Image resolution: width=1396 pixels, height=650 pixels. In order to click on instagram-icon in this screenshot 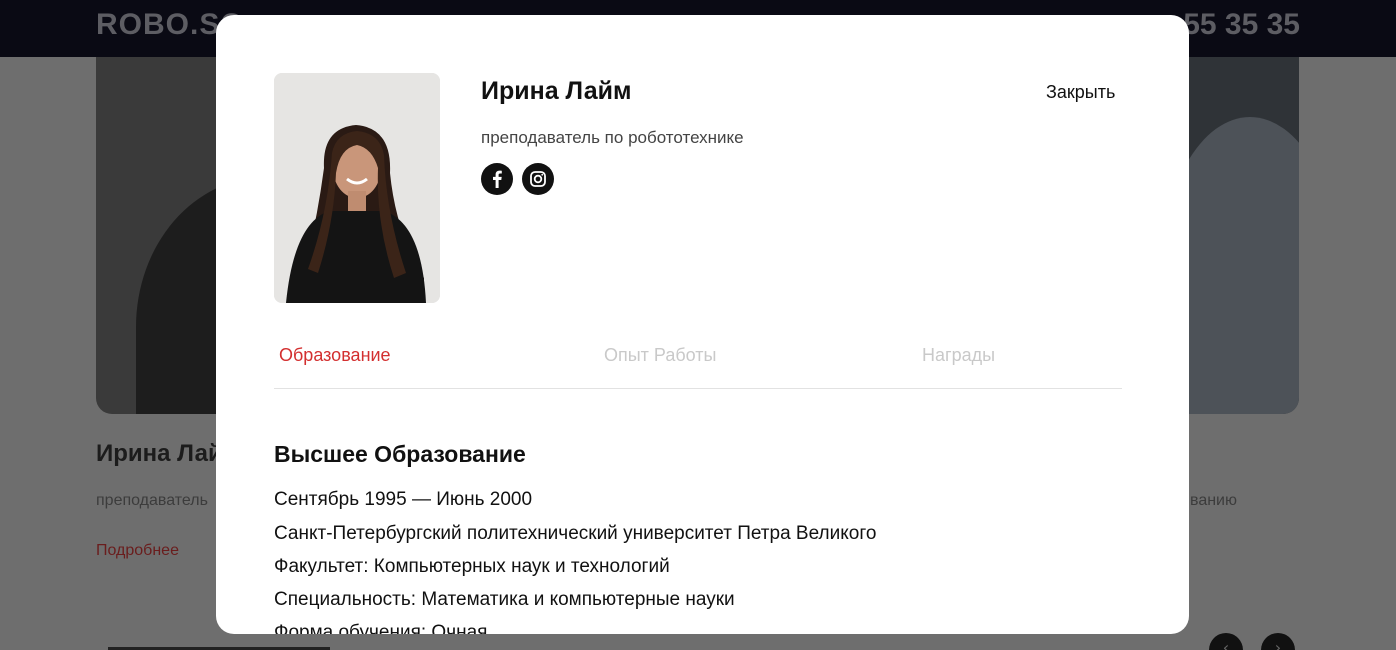, I will do `click(538, 179)`.